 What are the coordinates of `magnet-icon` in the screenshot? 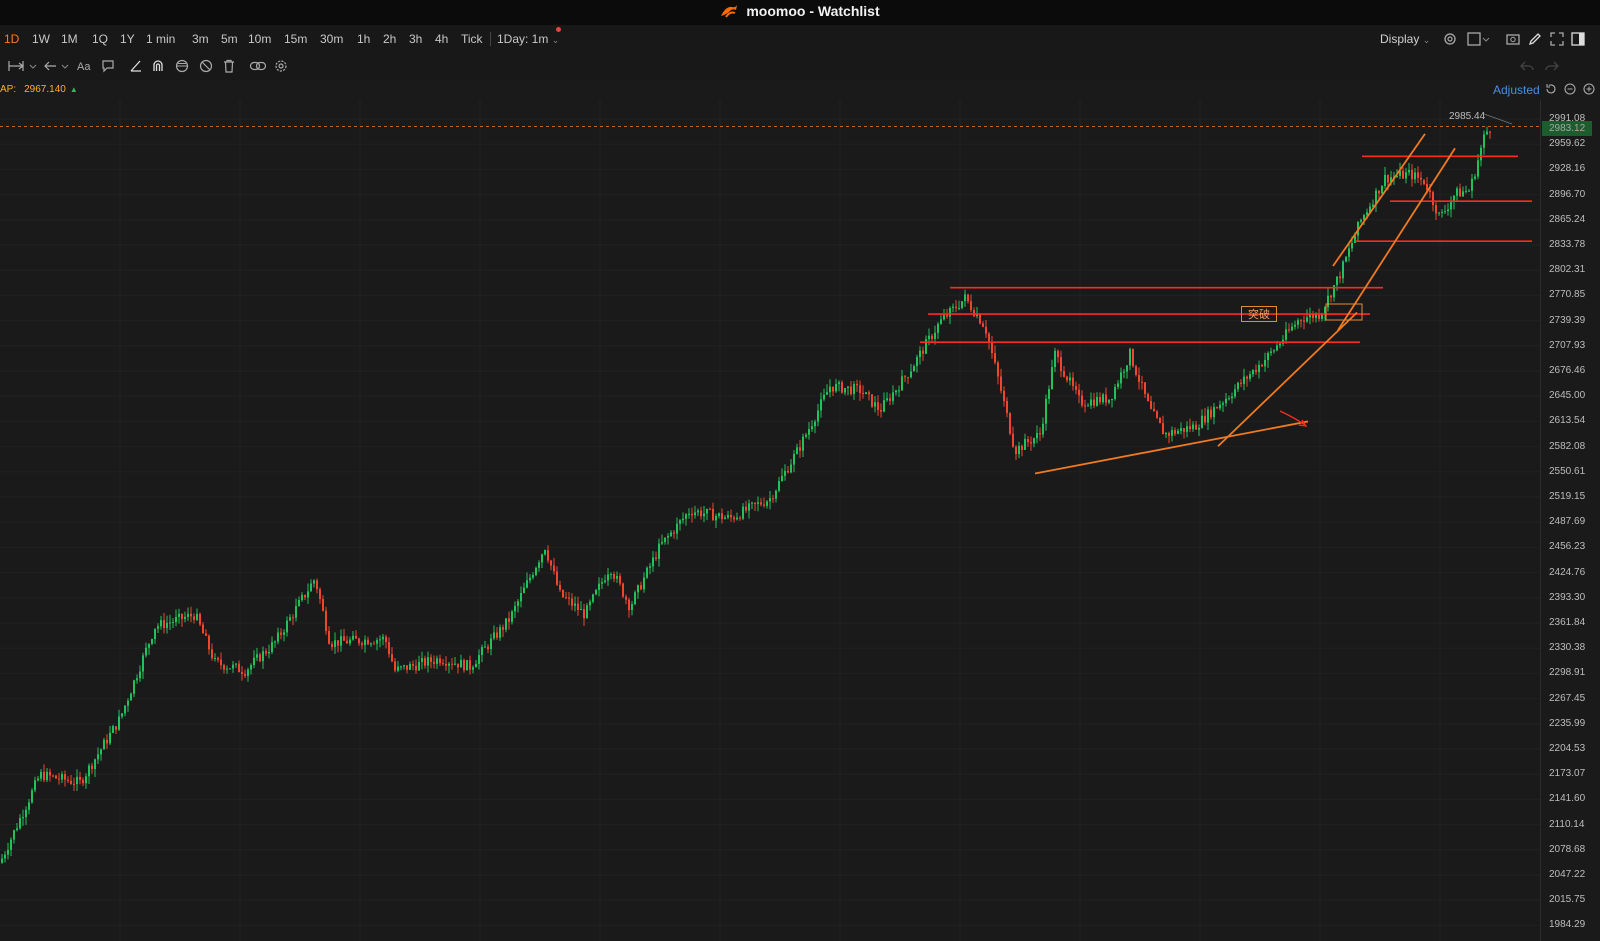 It's located at (158, 66).